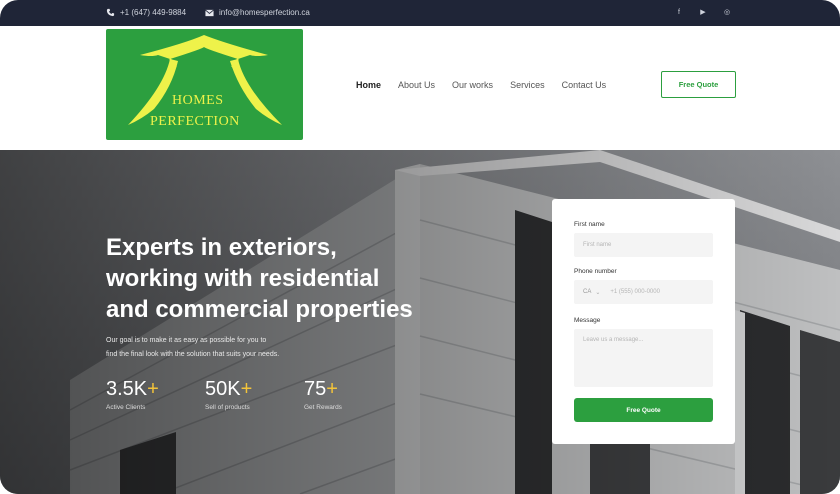 The height and width of the screenshot is (494, 840). Describe the element at coordinates (635, 292) in the screenshot. I see `phone-placeholder: +1 (555) 000-0000` at that location.